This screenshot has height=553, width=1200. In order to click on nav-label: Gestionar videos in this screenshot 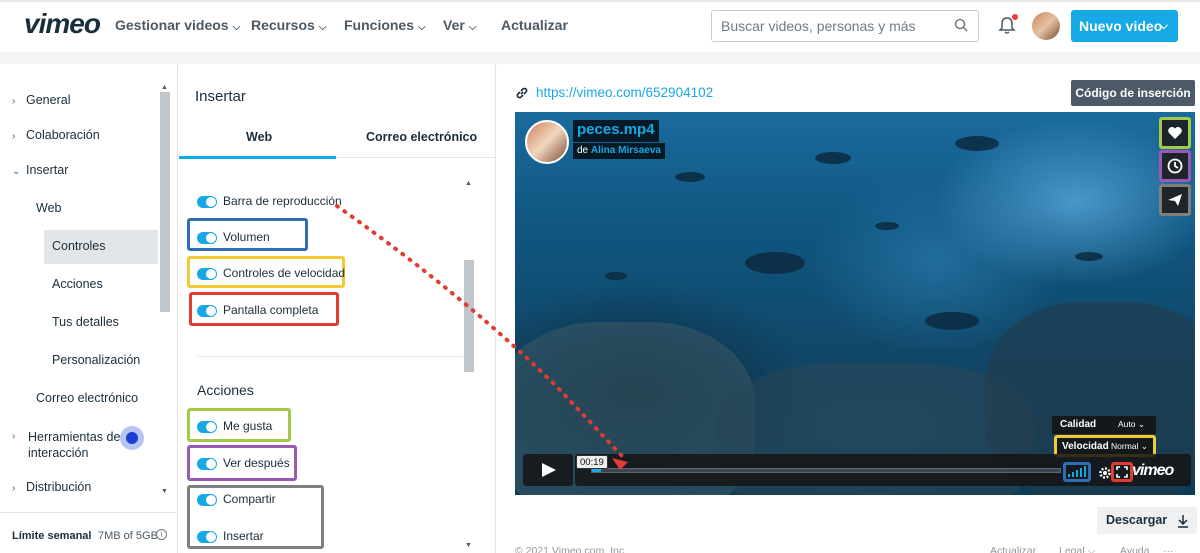, I will do `click(172, 25)`.